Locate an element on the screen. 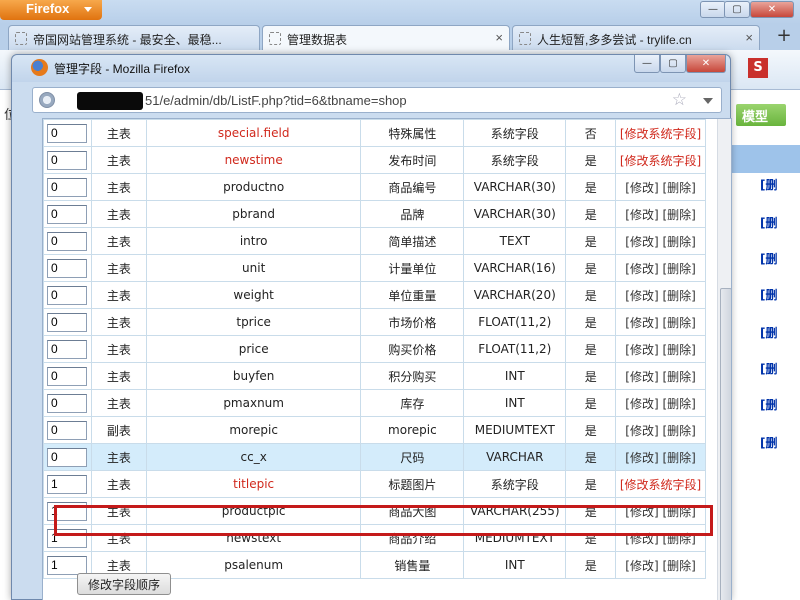  firefox-logo-icon is located at coordinates (39, 67).